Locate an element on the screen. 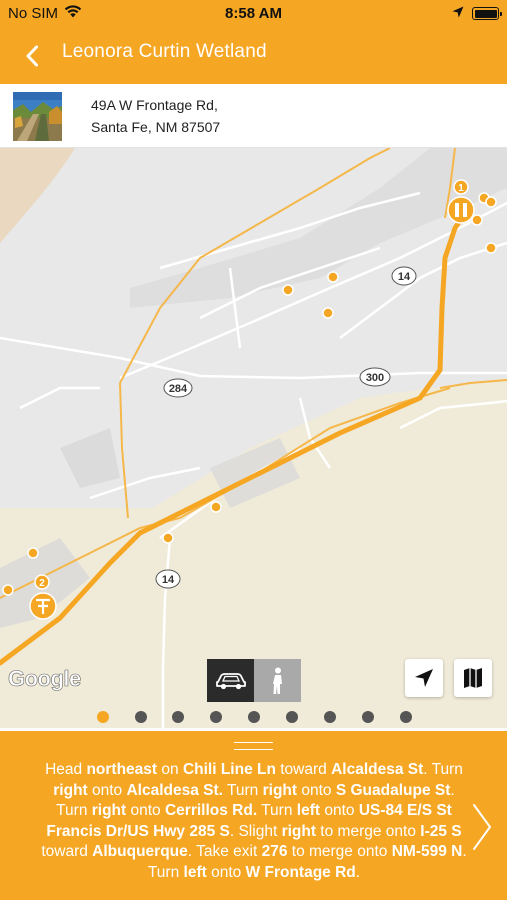  svg-text: 284 is located at coordinates (178, 389).